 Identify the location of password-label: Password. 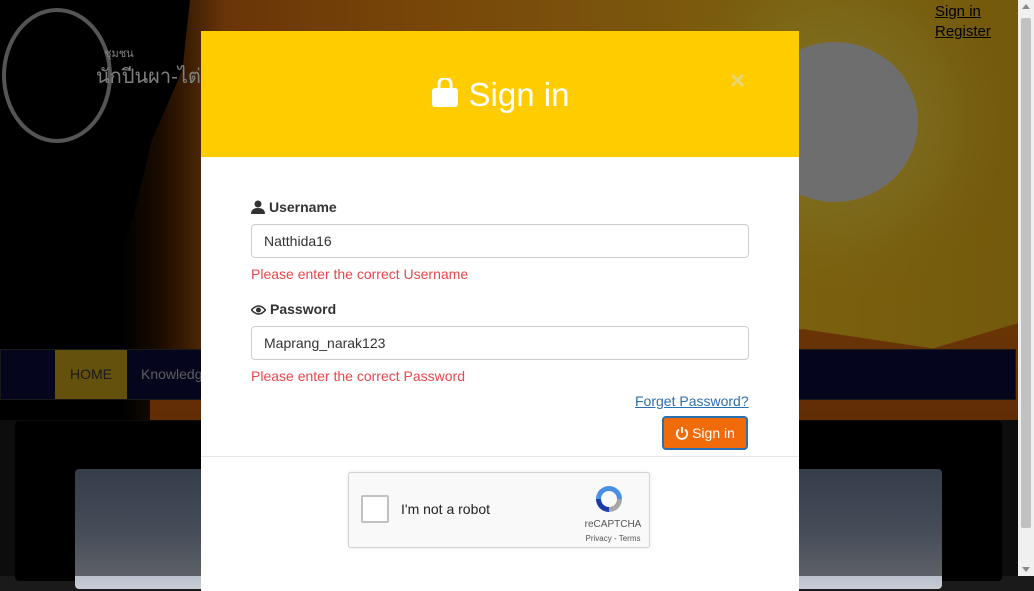
(499, 311).